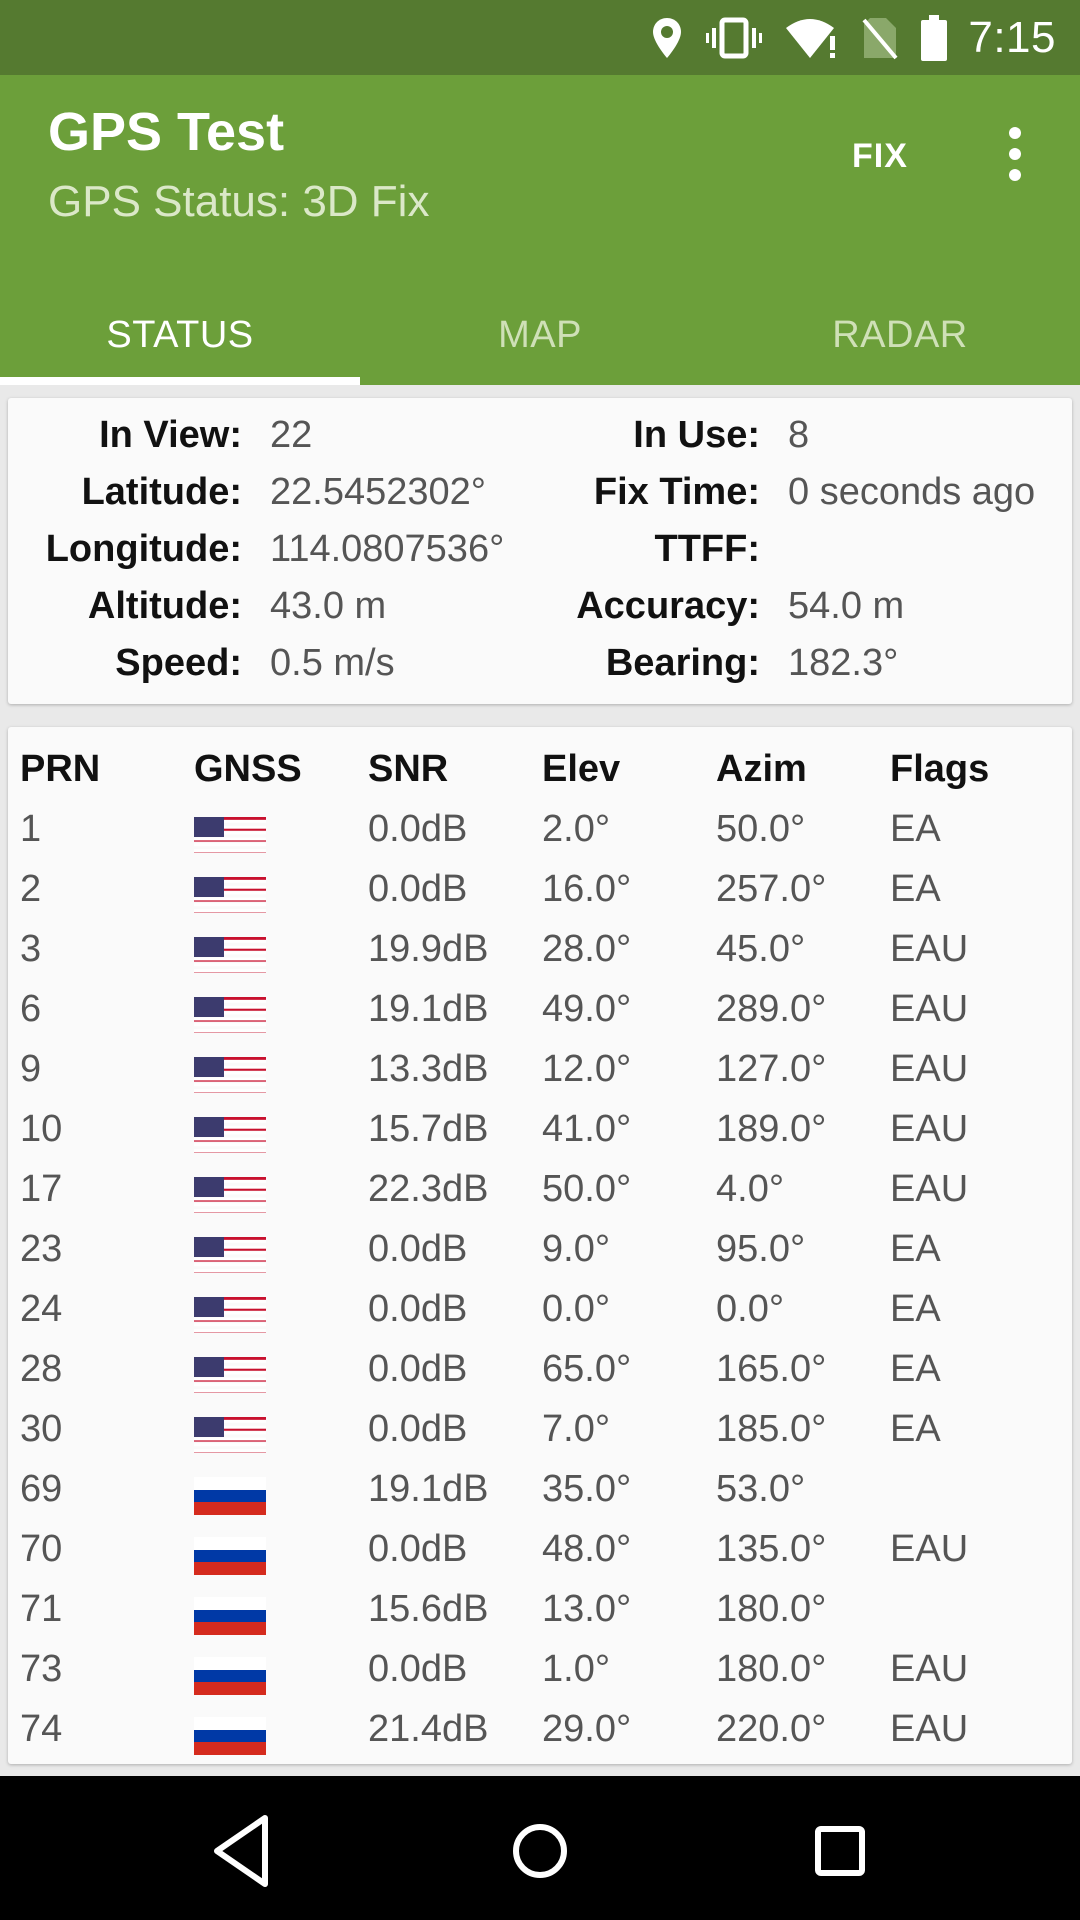  I want to click on table-row: 71 15.6dB 13.0° 180.0°, so click(540, 1609).